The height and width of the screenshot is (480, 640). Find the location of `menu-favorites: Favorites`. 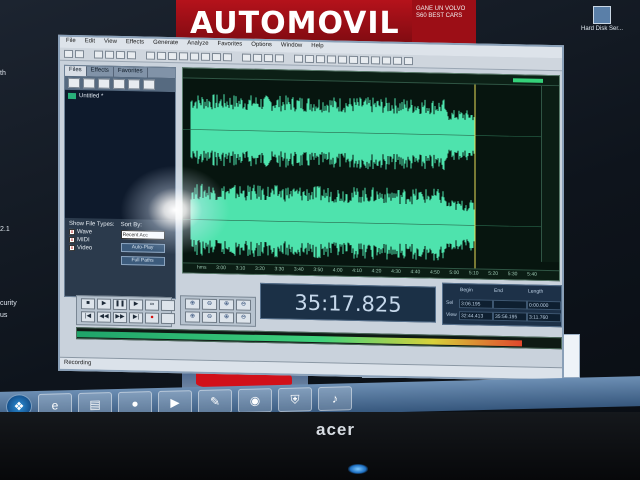

menu-favorites: Favorites is located at coordinates (230, 46).